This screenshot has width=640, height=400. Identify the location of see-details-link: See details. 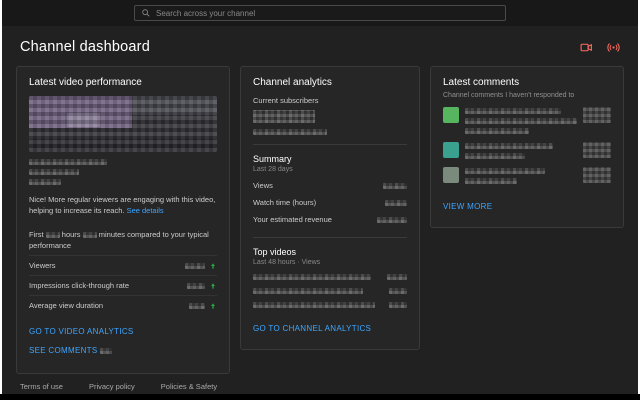
(145, 210).